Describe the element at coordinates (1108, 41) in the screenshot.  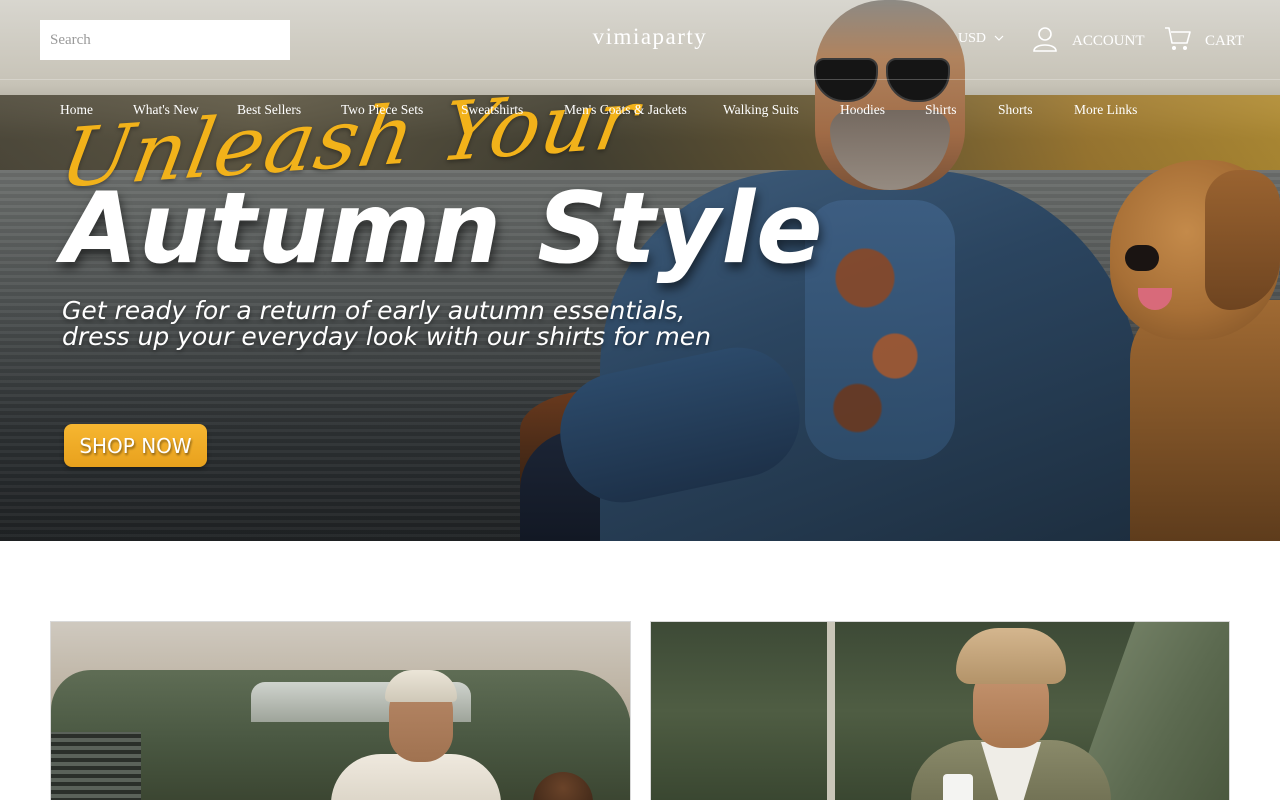
I see `account-label: ACCOUNT` at that location.